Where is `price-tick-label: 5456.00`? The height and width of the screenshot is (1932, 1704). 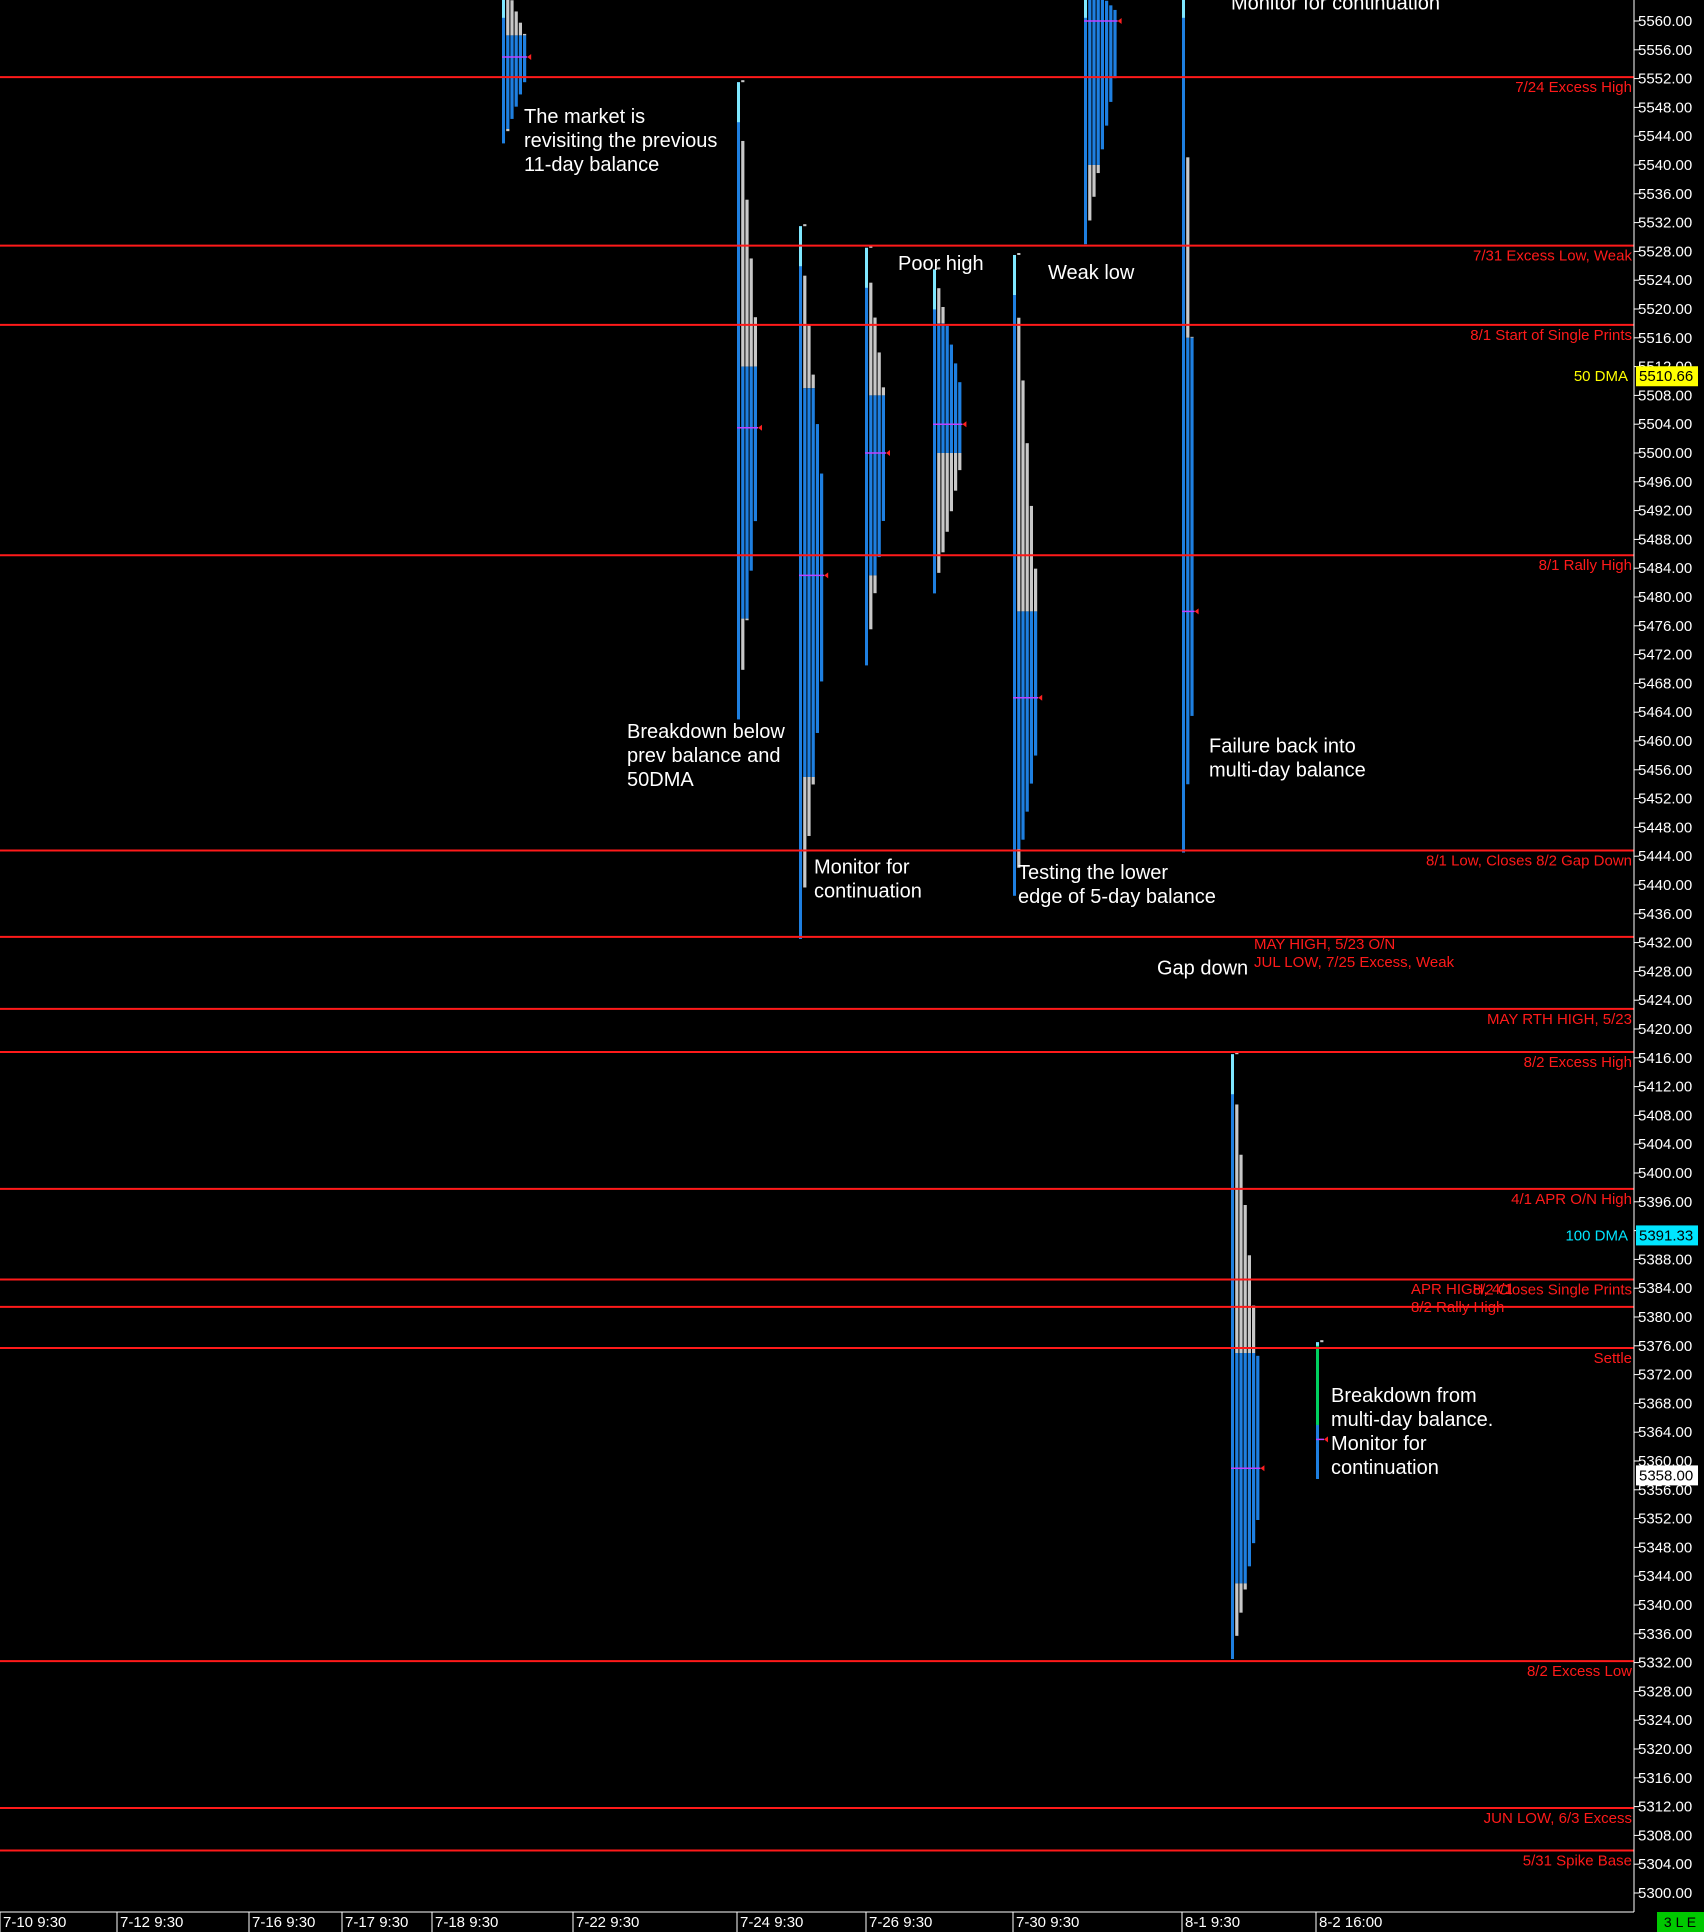 price-tick-label: 5456.00 is located at coordinates (1665, 770).